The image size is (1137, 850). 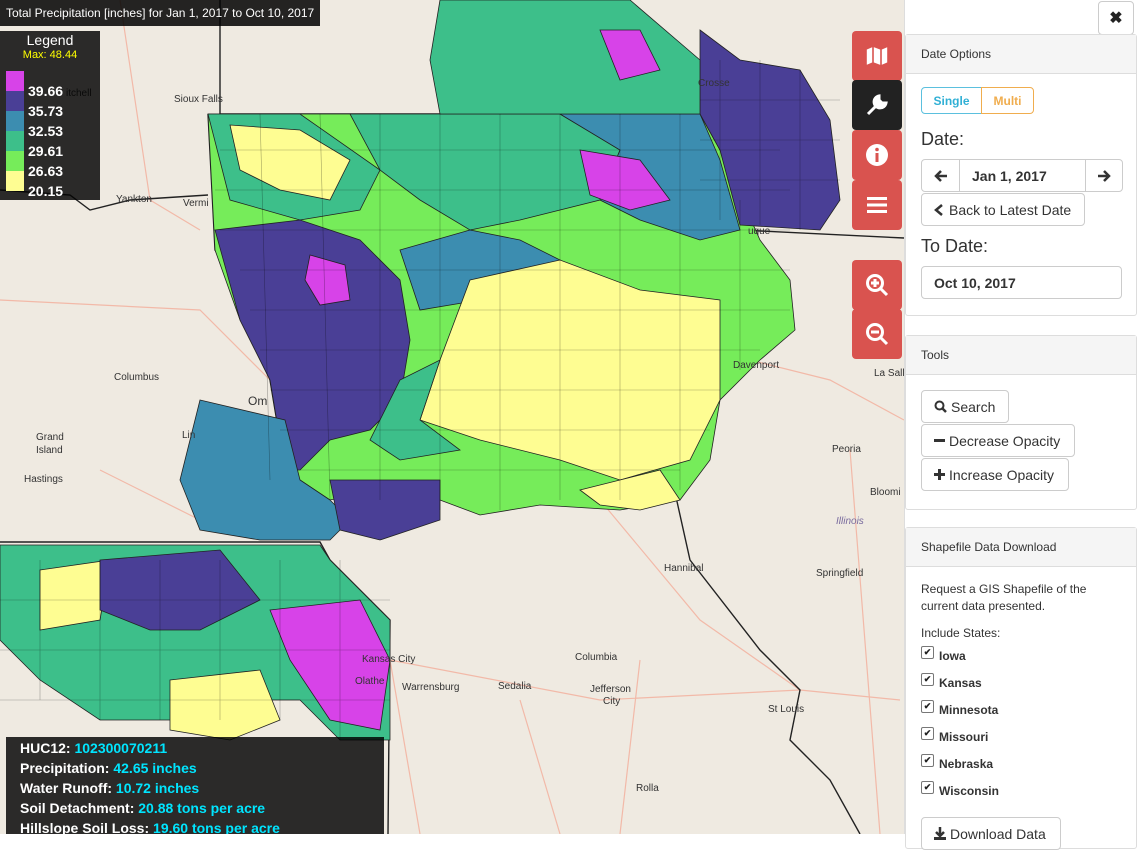 What do you see at coordinates (960, 683) in the screenshot?
I see `state-label: Kansas` at bounding box center [960, 683].